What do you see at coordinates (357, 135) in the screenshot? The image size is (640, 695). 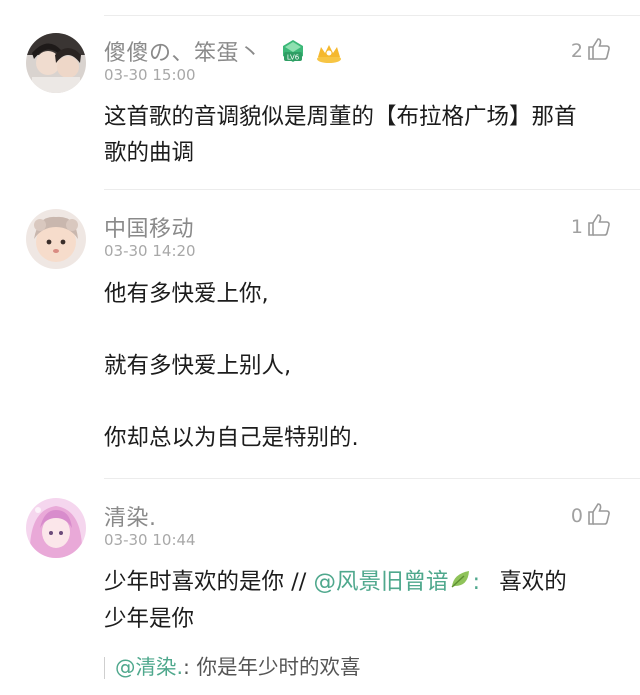 I see `comment-text: 这首歌的音调貌似是周董的【布拉格广场】那首 歌的曲调` at bounding box center [357, 135].